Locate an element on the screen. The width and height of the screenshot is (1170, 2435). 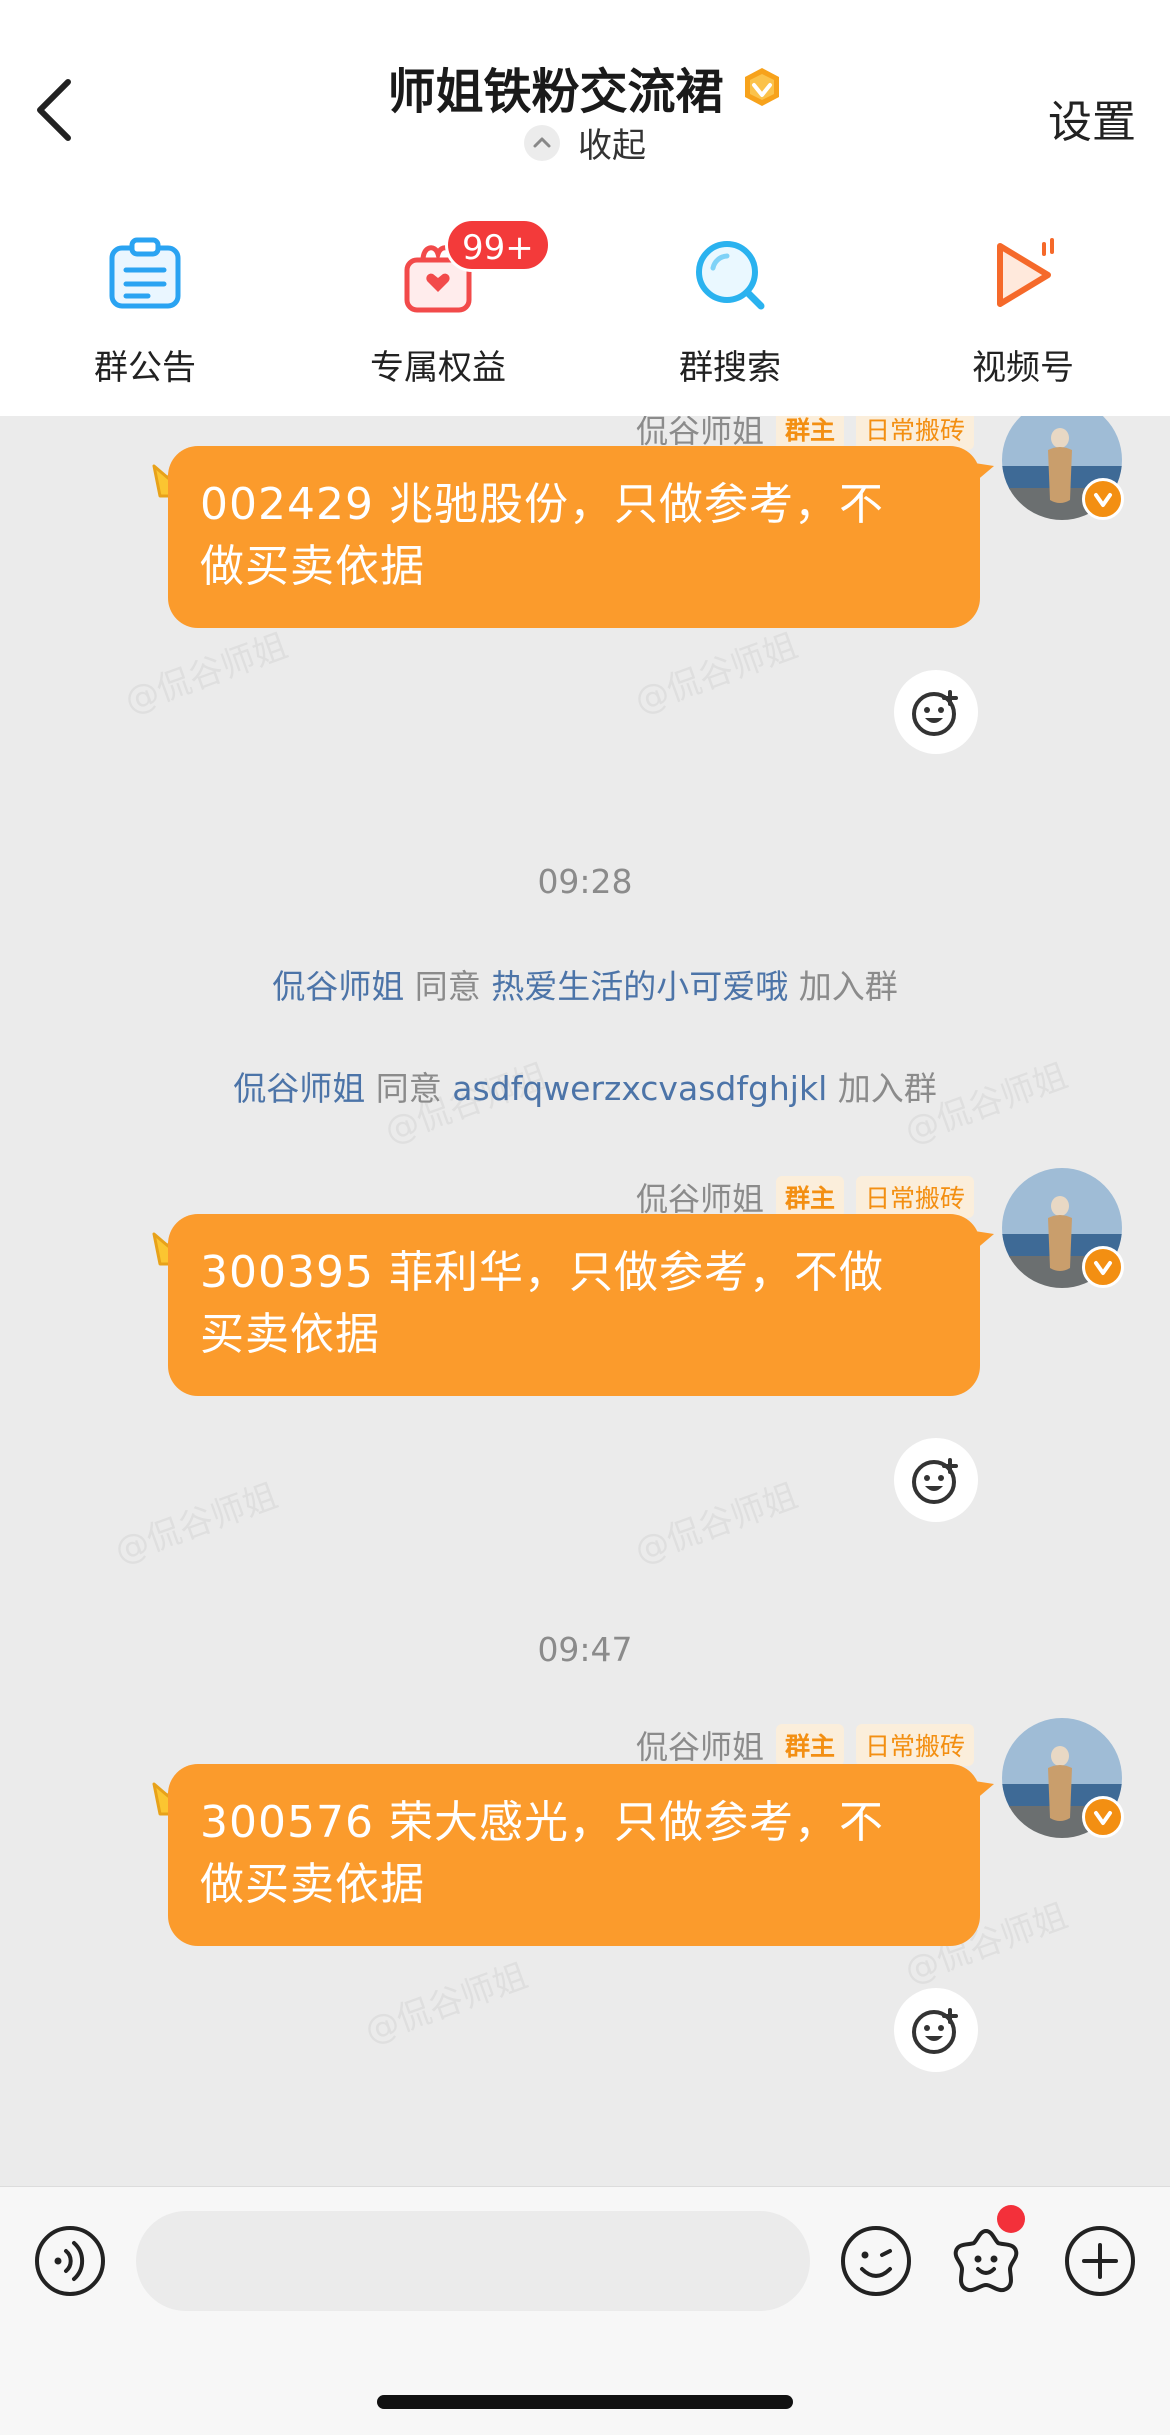
system-message: 侃谷师姐 同意 热爱生活的小可爱哦 加入群 is located at coordinates (585, 984).